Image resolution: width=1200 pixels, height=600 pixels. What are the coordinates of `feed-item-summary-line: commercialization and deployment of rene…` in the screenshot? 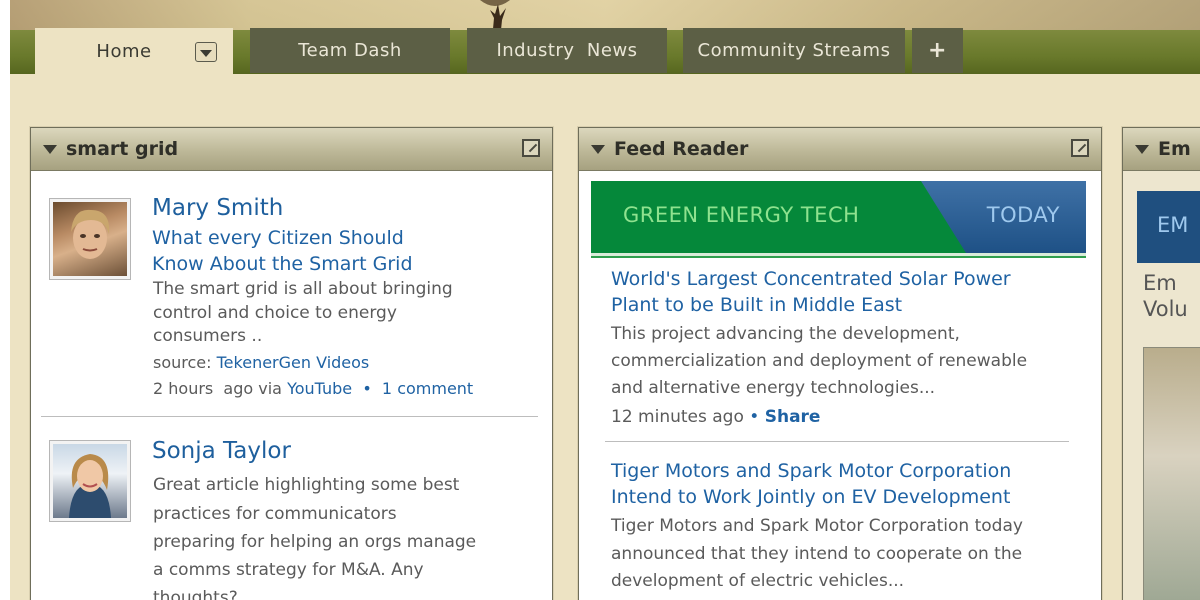 It's located at (819, 361).